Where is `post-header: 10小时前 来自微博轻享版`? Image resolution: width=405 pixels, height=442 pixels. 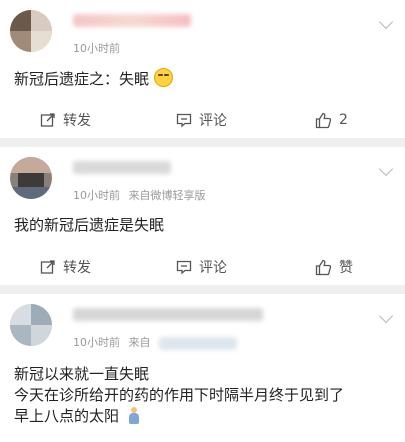 post-header: 10小时前 来自微博轻享版 is located at coordinates (202, 174).